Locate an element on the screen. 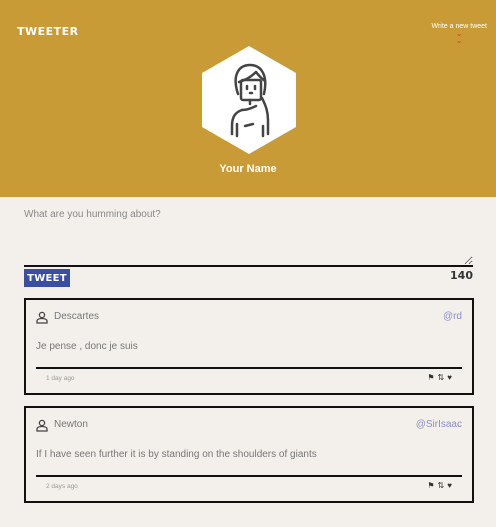 The width and height of the screenshot is (496, 527). tweet-handle: @rd is located at coordinates (452, 316).